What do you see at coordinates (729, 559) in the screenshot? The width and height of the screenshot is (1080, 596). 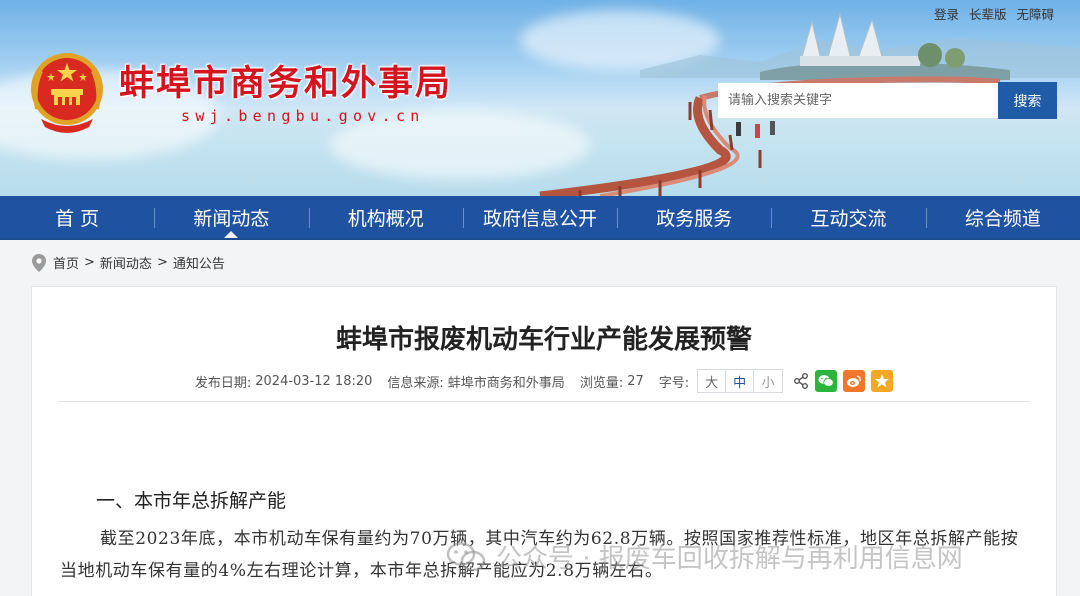 I see `watermark-text: 公众号 · 报废车回收拆解与再利用信息网` at bounding box center [729, 559].